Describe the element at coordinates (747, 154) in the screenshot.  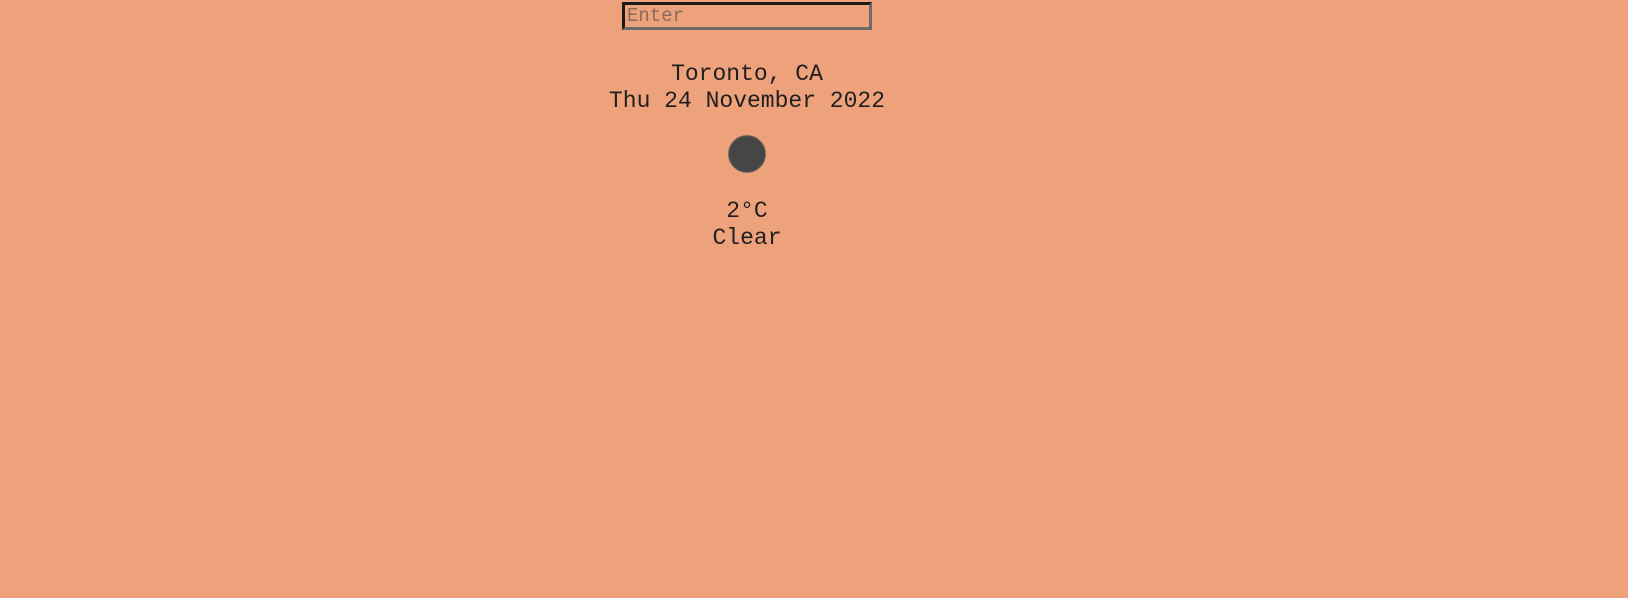
I see `weather-condition-icon` at that location.